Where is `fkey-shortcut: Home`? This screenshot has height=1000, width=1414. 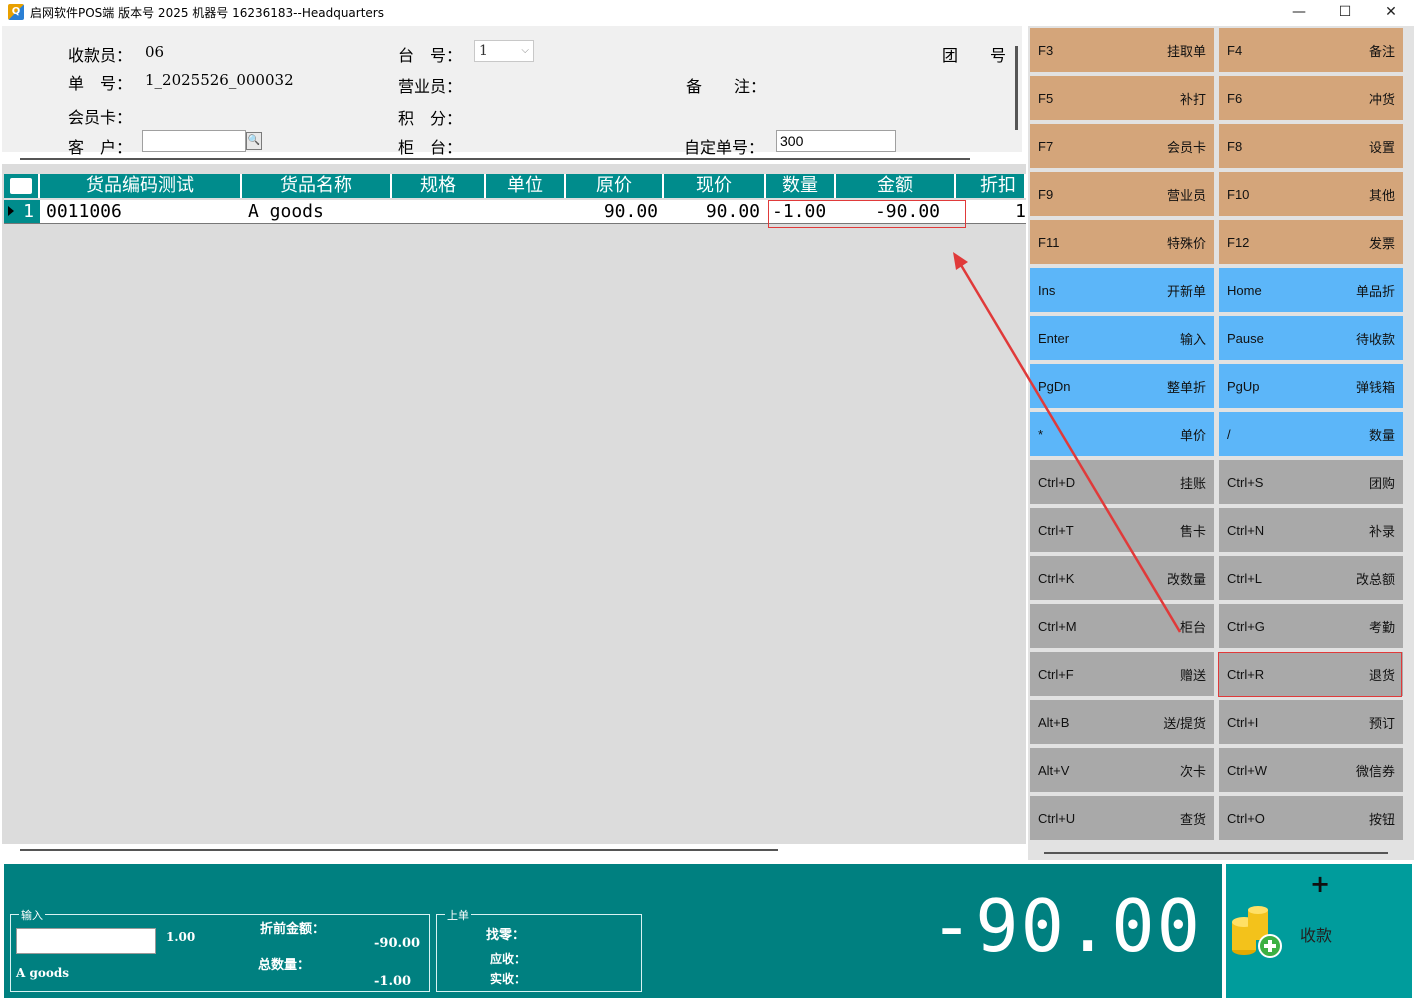 fkey-shortcut: Home is located at coordinates (1244, 290).